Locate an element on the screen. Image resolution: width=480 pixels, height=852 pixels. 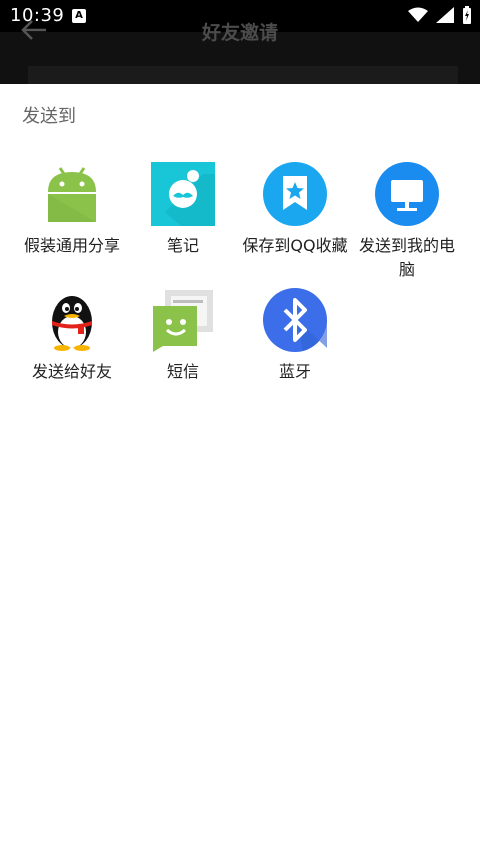
share-item-label: 短信 is located at coordinates (182, 371).